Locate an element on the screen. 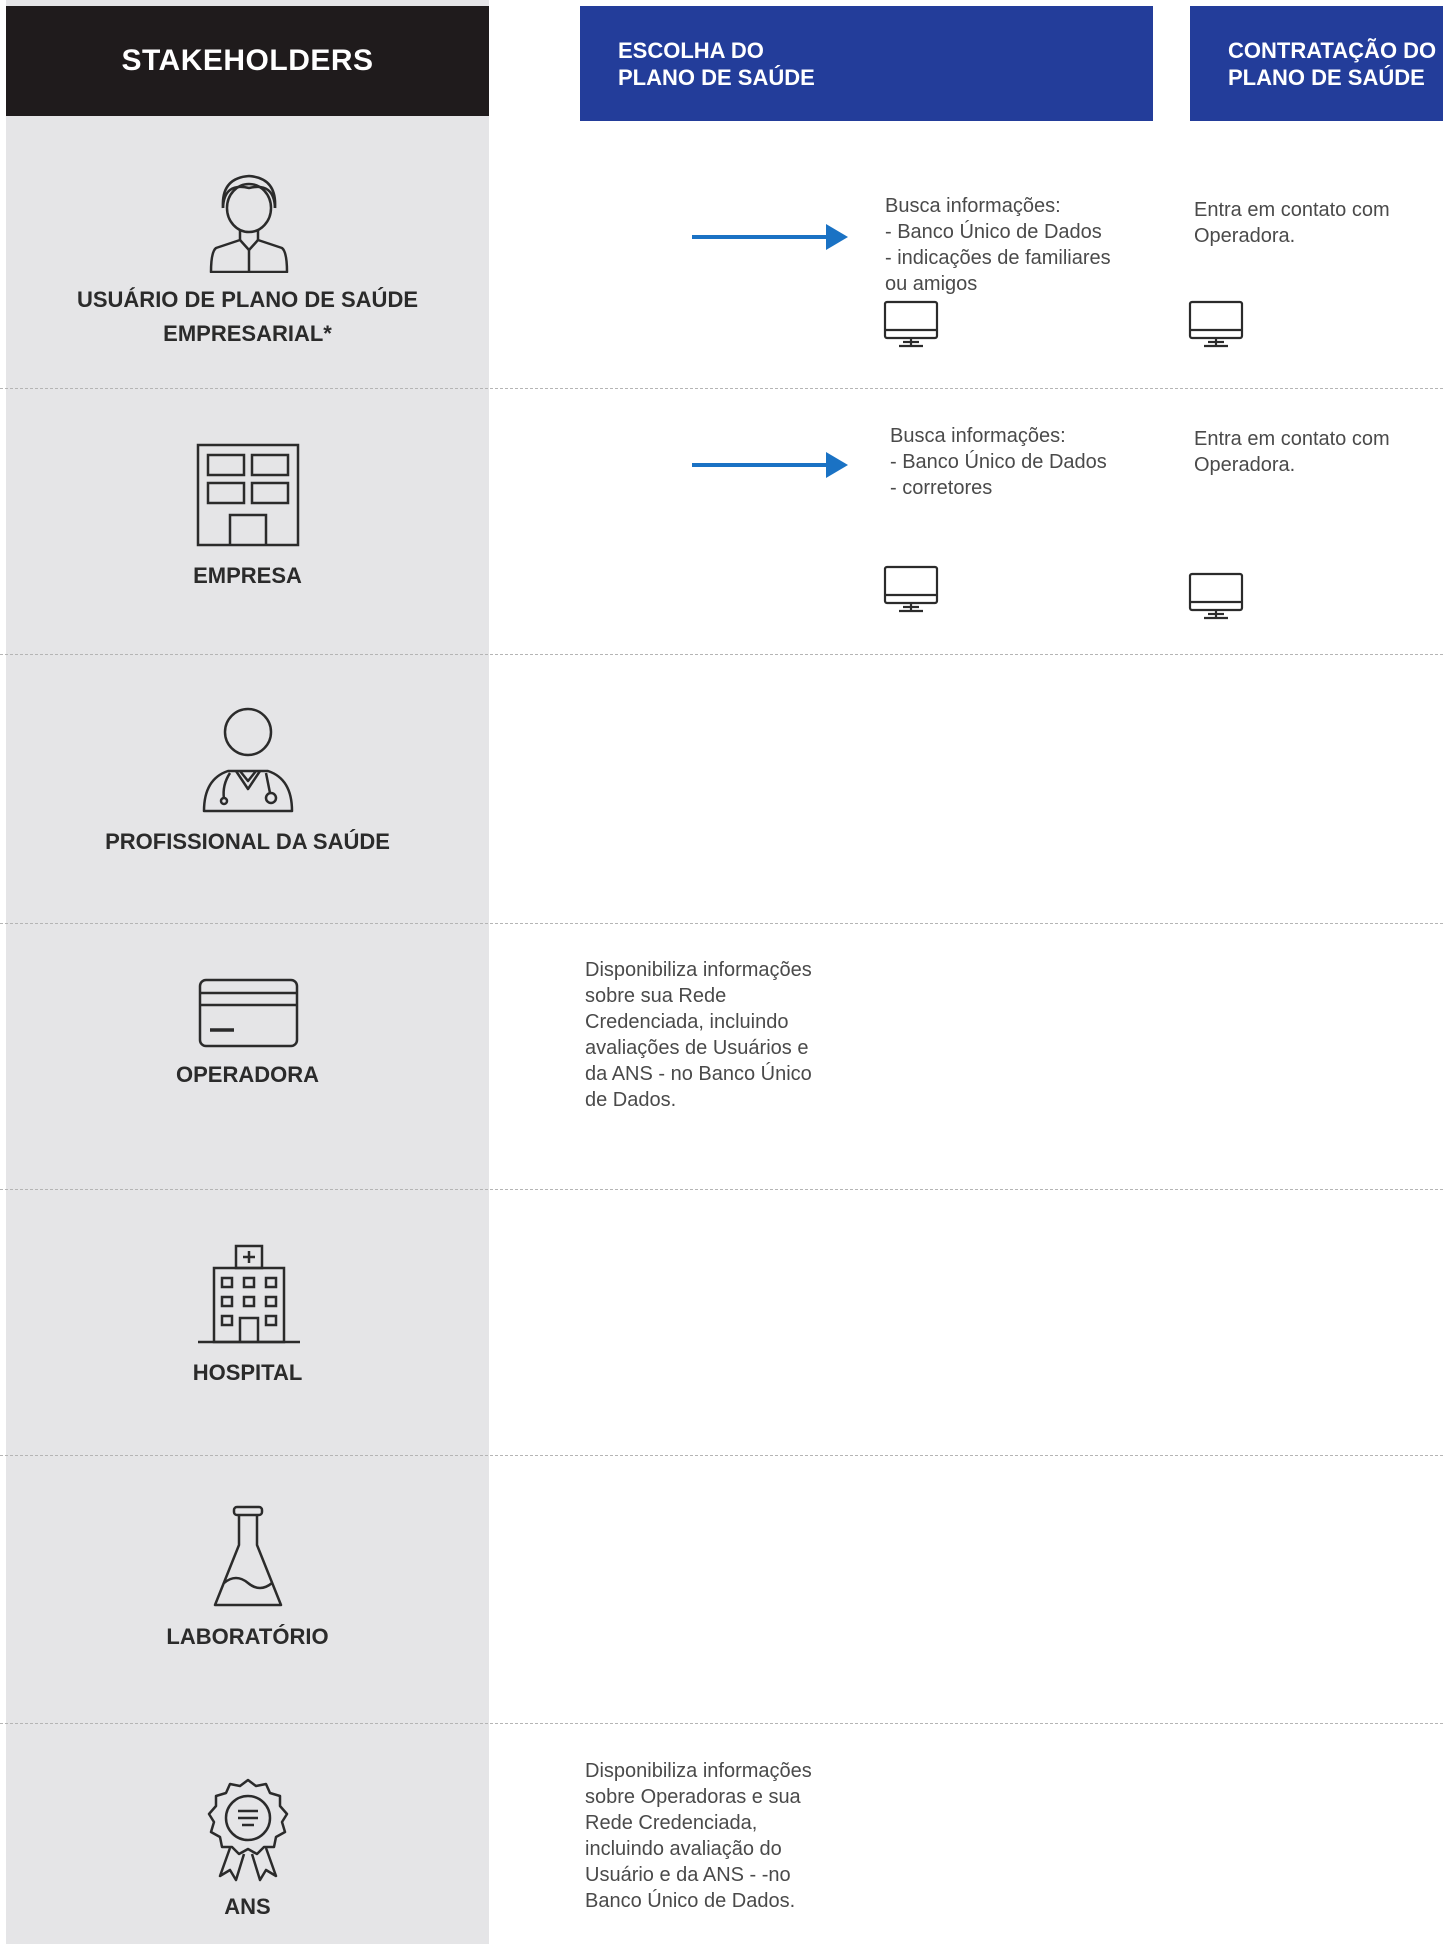 This screenshot has width=1443, height=1944. column-header-escolha-line1: ESCOLHA DO is located at coordinates (691, 50).